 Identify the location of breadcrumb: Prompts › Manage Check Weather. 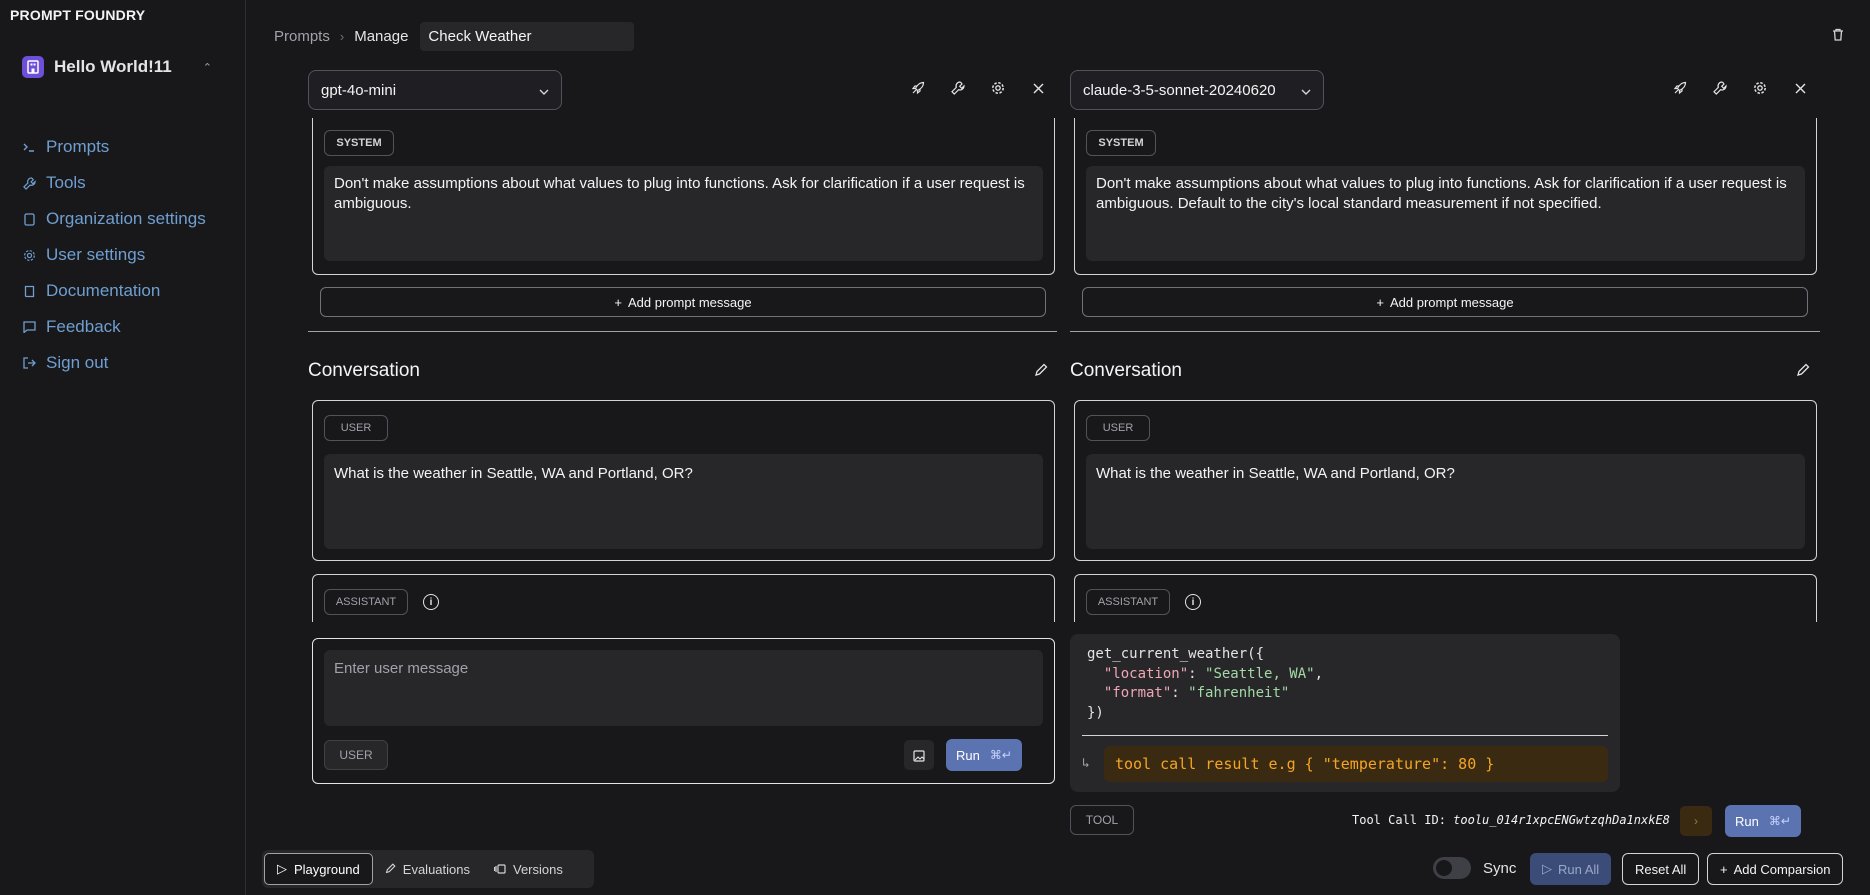
(454, 36).